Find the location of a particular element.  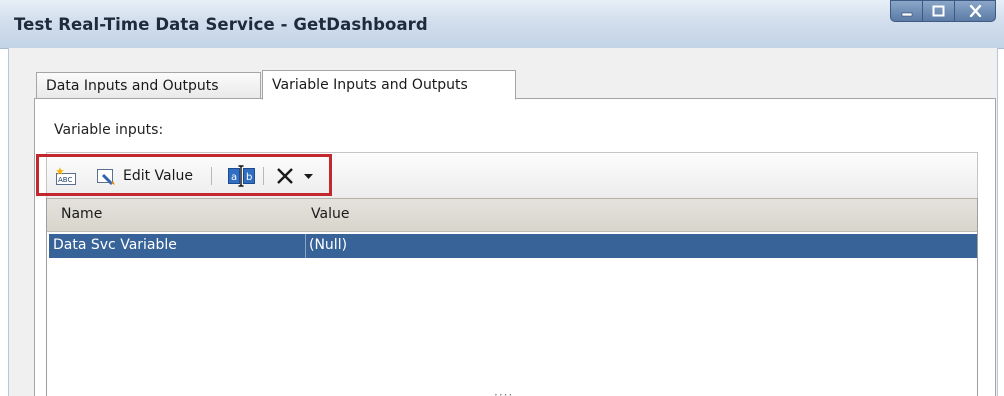

table-row: Data Svc Variable (Null) is located at coordinates (513, 246).